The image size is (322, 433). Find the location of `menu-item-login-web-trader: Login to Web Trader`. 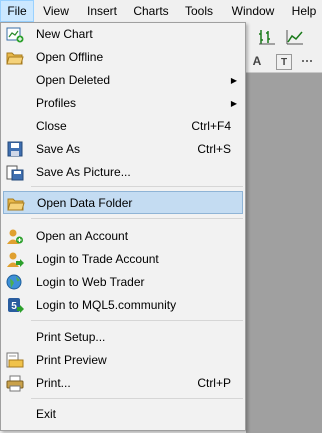

menu-item-login-web-trader: Login to Web Trader is located at coordinates (123, 282).